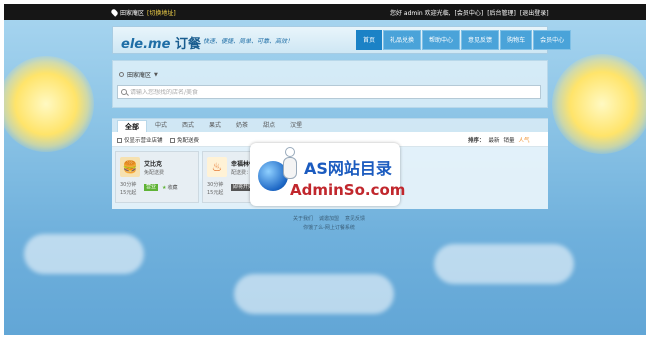 The image size is (650, 339). I want to click on delivery-fee: 免配送费, so click(154, 173).